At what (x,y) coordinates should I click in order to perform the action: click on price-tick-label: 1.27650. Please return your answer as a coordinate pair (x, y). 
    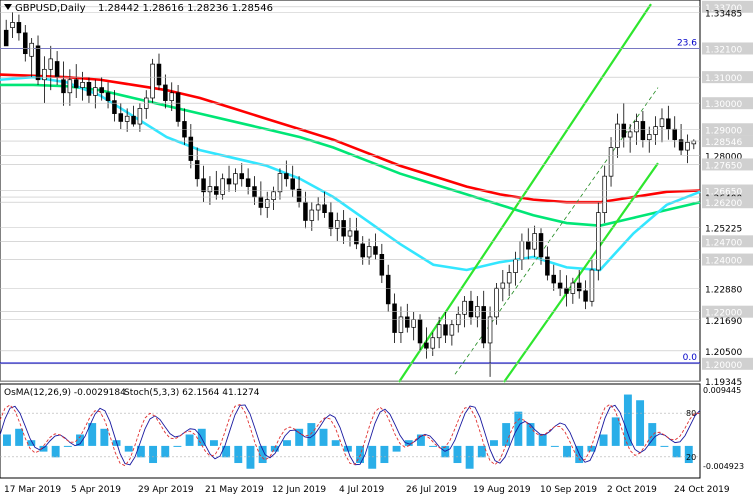
    Looking at the image, I should click on (723, 166).